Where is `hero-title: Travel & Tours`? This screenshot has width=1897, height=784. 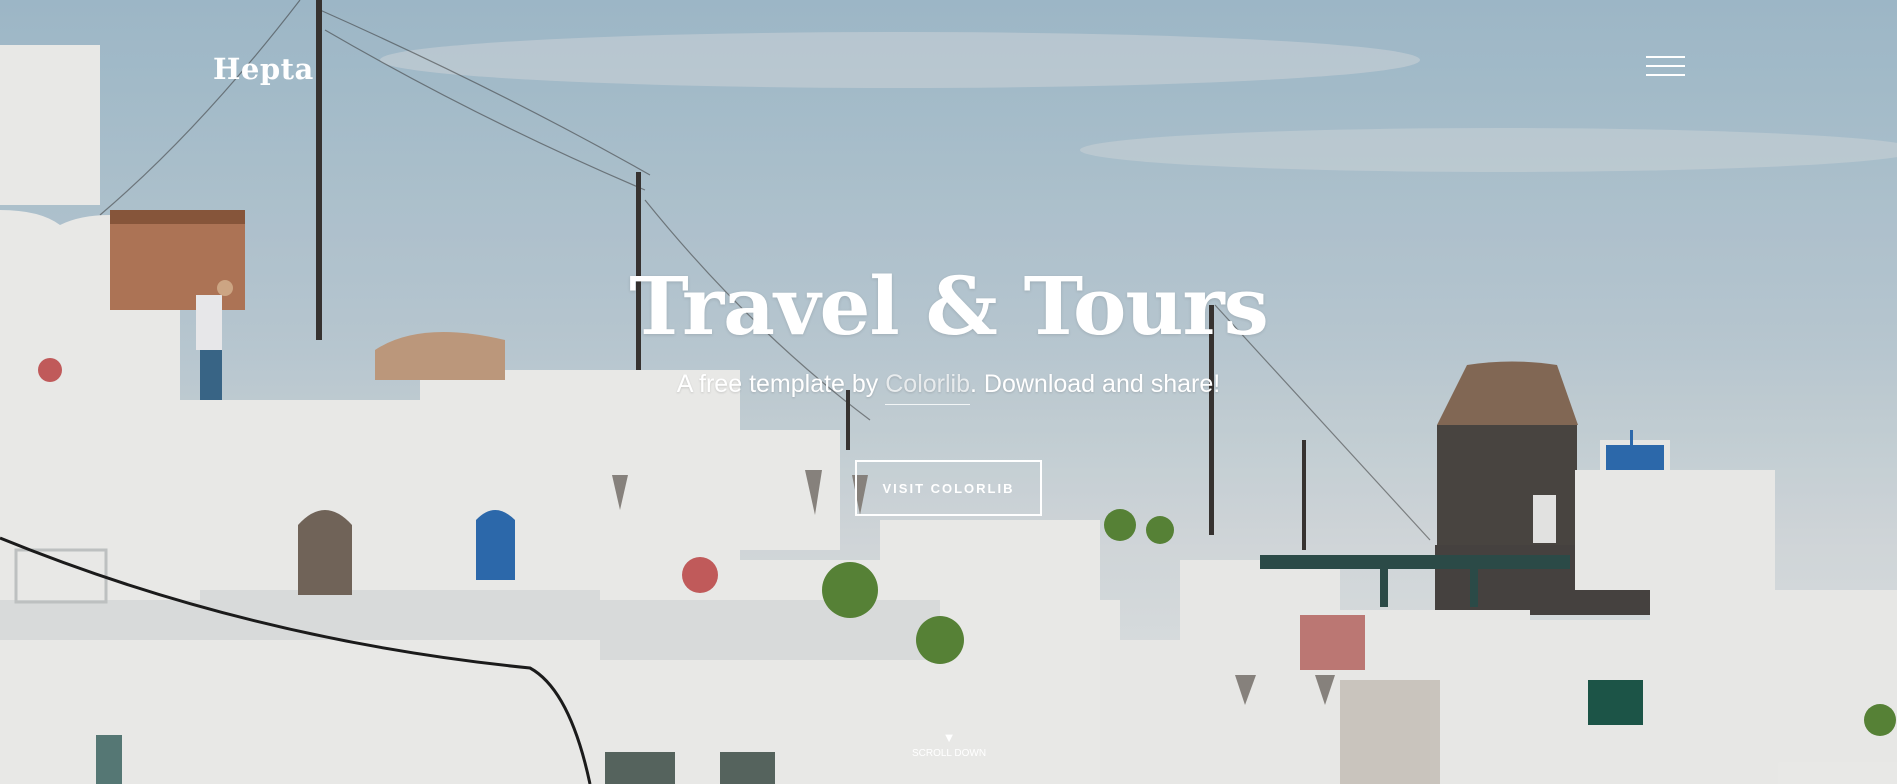
hero-title: Travel & Tours is located at coordinates (948, 306).